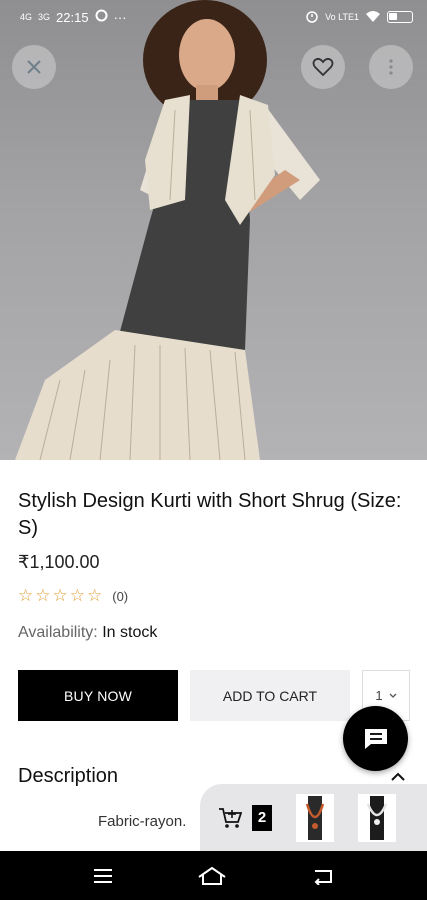 This screenshot has width=427, height=900. Describe the element at coordinates (98, 695) in the screenshot. I see `buy-now-button: BUY NOW` at that location.